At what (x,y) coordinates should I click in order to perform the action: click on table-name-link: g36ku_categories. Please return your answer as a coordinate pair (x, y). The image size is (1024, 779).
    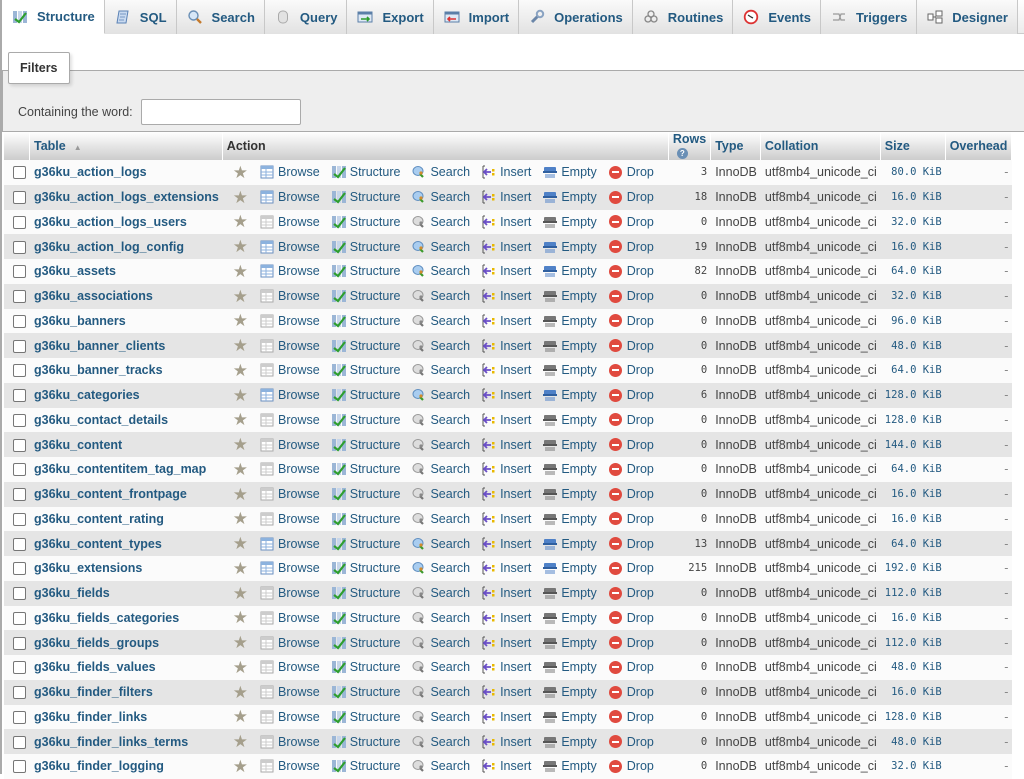
    Looking at the image, I should click on (87, 395).